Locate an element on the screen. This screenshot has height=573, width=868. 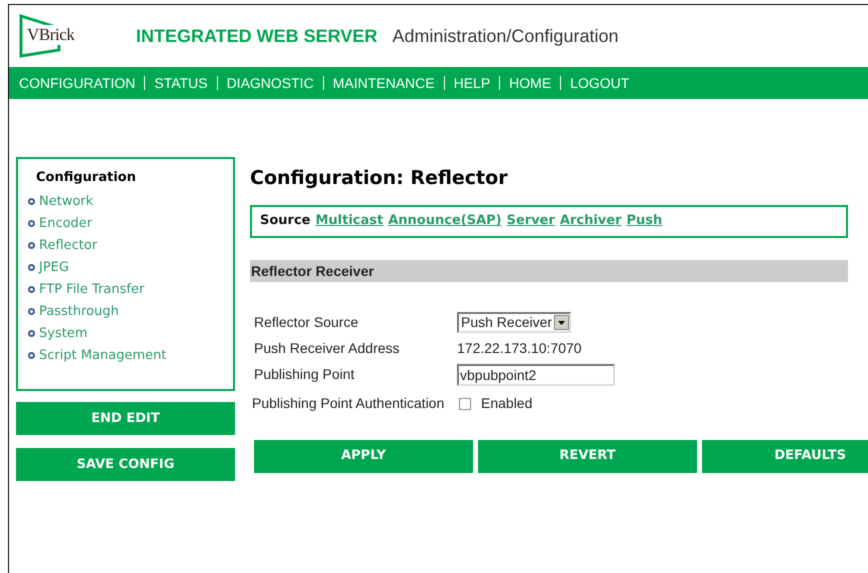
source-link: Archiver is located at coordinates (591, 221).